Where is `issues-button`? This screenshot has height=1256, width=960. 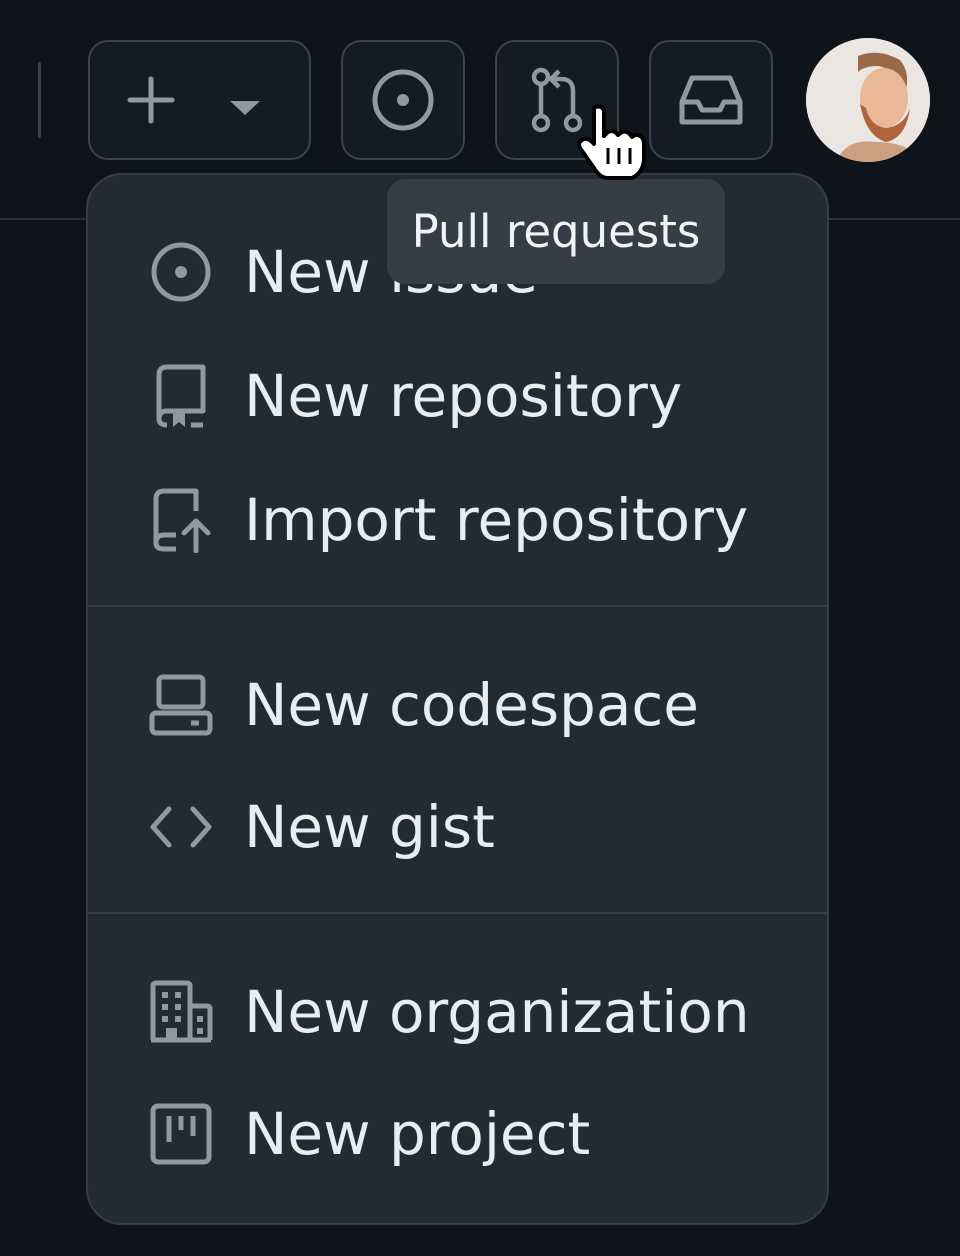
issues-button is located at coordinates (403, 100).